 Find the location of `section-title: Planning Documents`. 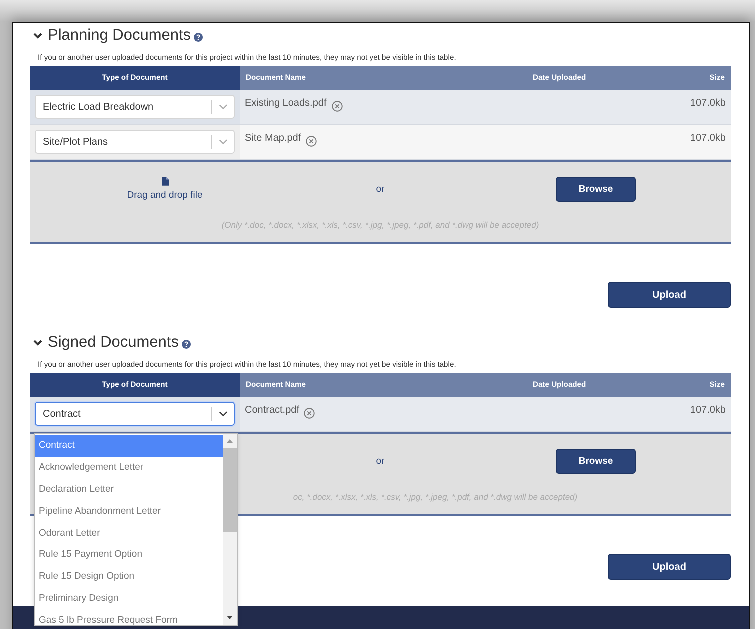

section-title: Planning Documents is located at coordinates (120, 36).